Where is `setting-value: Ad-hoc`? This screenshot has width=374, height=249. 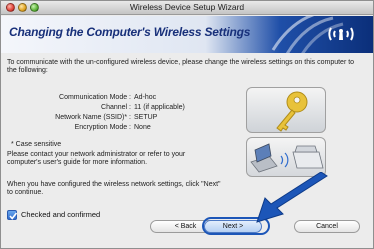 setting-value: Ad-hoc is located at coordinates (145, 97).